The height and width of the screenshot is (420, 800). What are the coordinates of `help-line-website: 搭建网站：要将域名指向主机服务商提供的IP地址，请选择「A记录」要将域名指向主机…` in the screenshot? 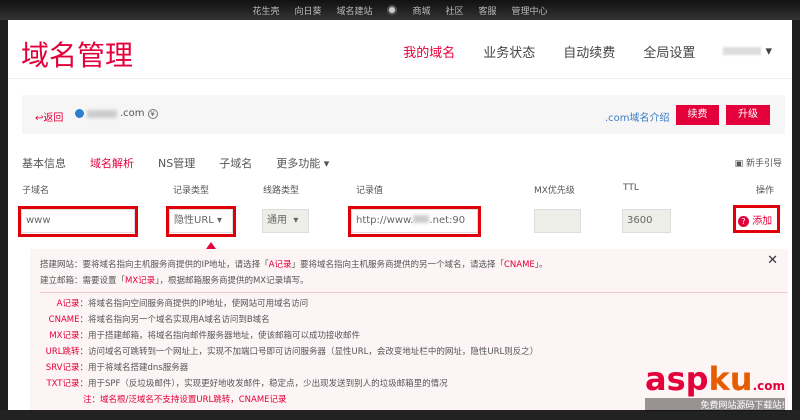 It's located at (294, 265).